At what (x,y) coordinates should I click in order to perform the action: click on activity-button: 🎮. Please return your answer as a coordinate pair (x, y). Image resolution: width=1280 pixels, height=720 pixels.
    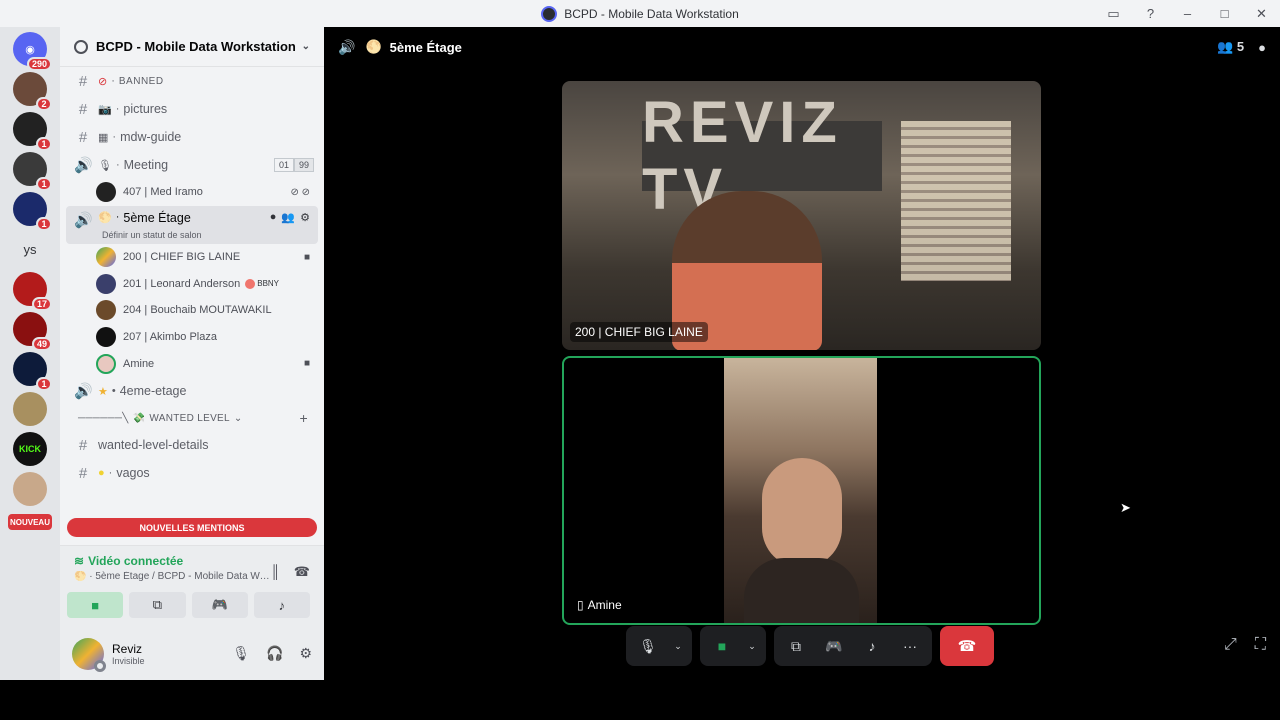
    Looking at the image, I should click on (219, 605).